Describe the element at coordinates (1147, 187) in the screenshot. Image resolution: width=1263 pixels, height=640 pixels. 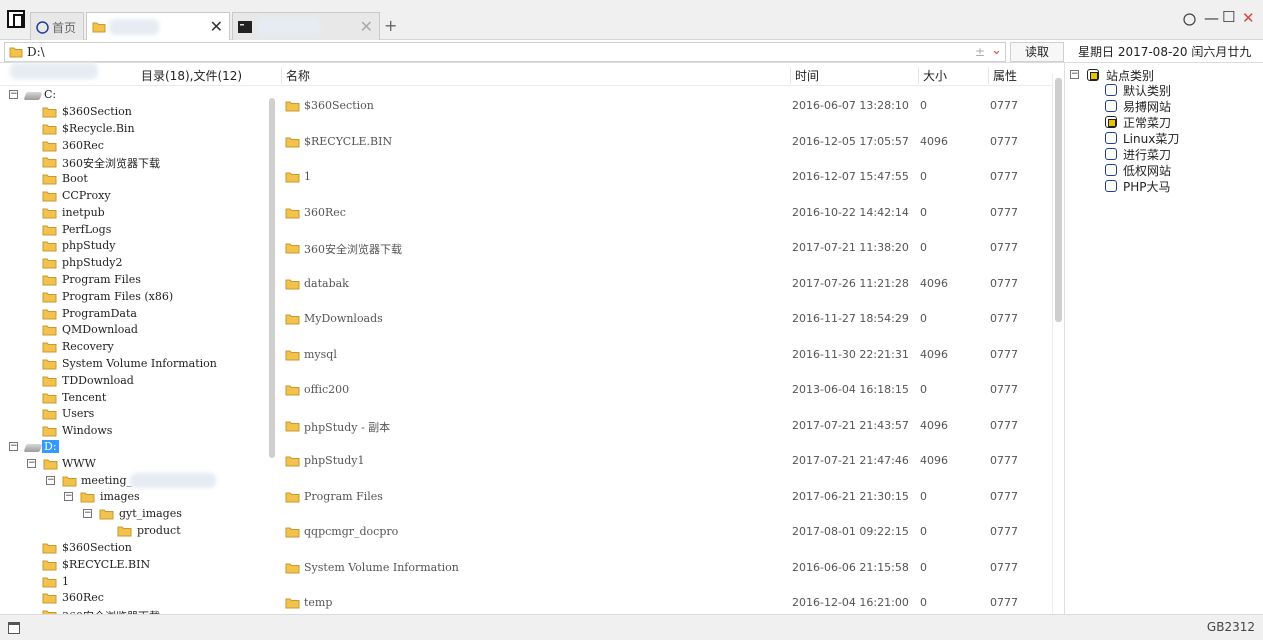
I see `site-category-label: PHP大马` at that location.